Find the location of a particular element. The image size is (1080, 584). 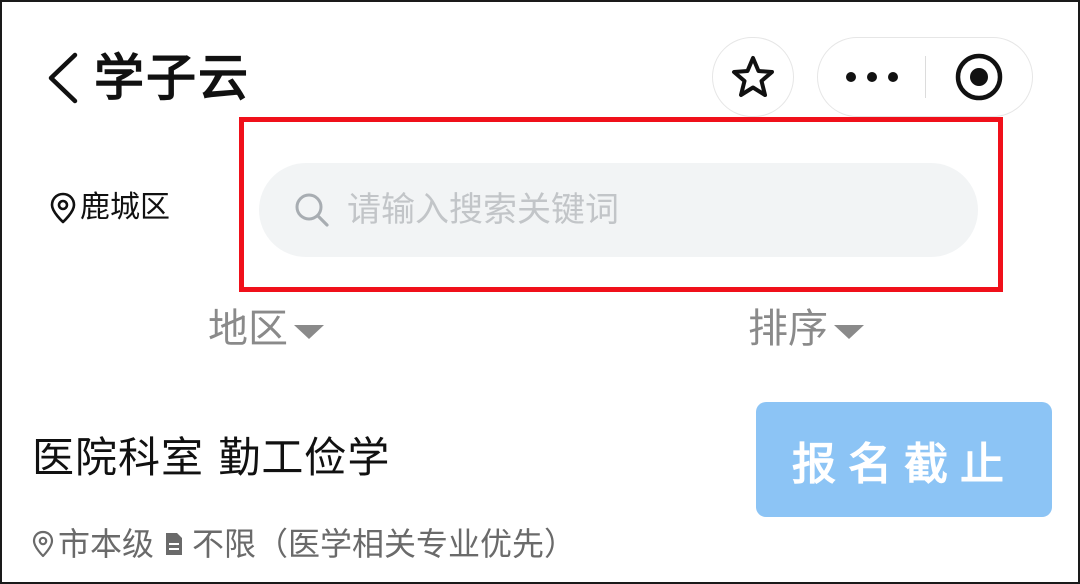

close-button is located at coordinates (979, 77).